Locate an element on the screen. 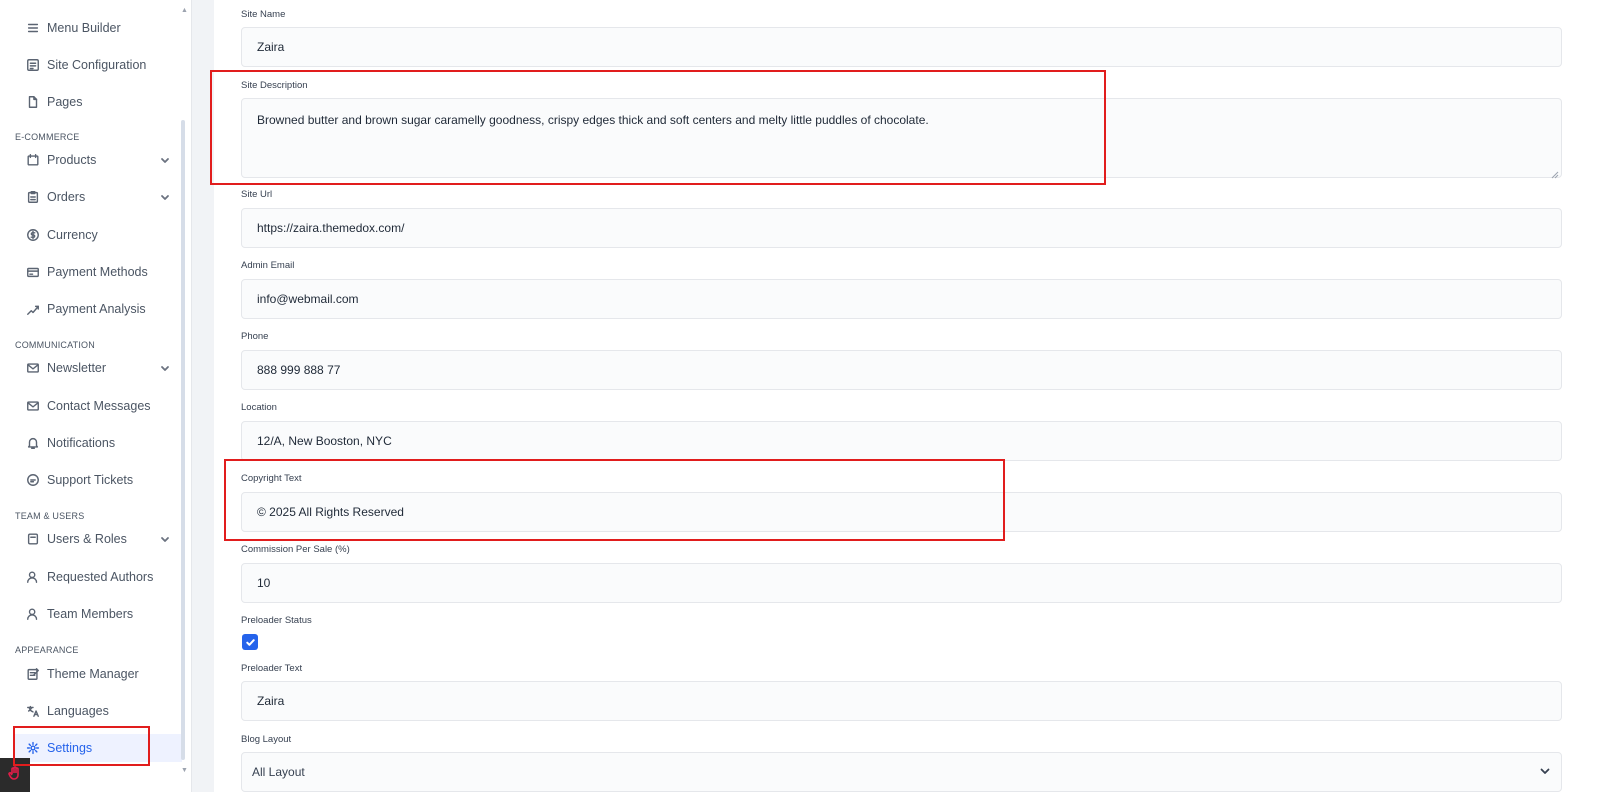 The width and height of the screenshot is (1600, 792). phone-input: 888 999 888 77 is located at coordinates (901, 370).